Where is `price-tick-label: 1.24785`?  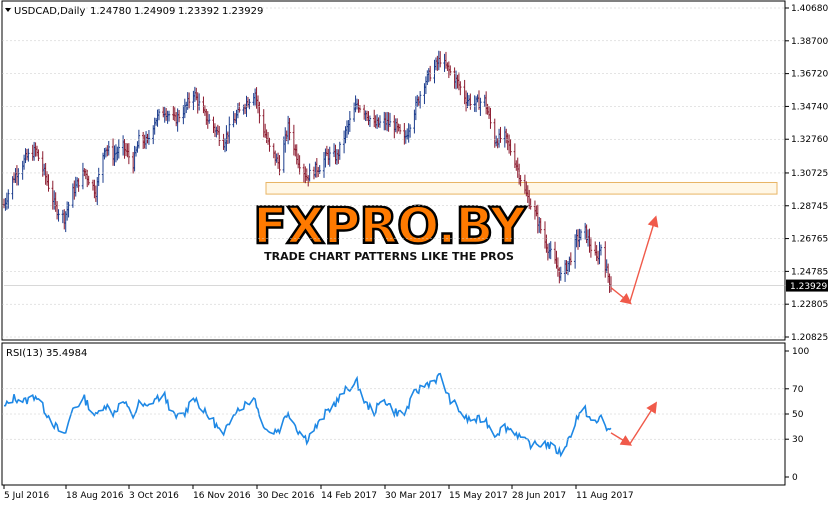 price-tick-label: 1.24785 is located at coordinates (809, 272).